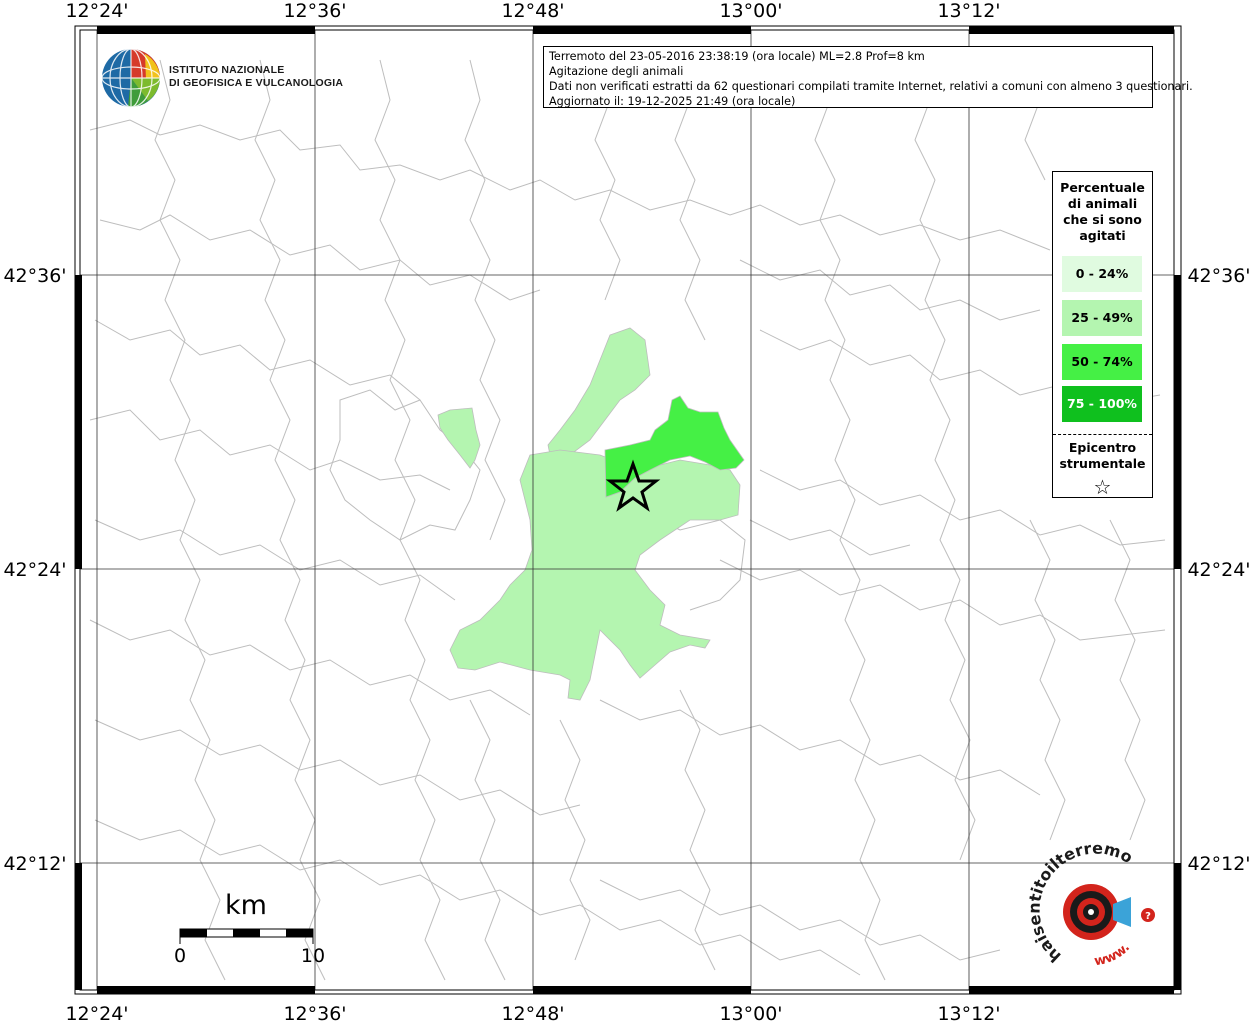 The width and height of the screenshot is (1255, 1024). I want to click on legend-epicenter-line: Epicentro, so click(1102, 447).